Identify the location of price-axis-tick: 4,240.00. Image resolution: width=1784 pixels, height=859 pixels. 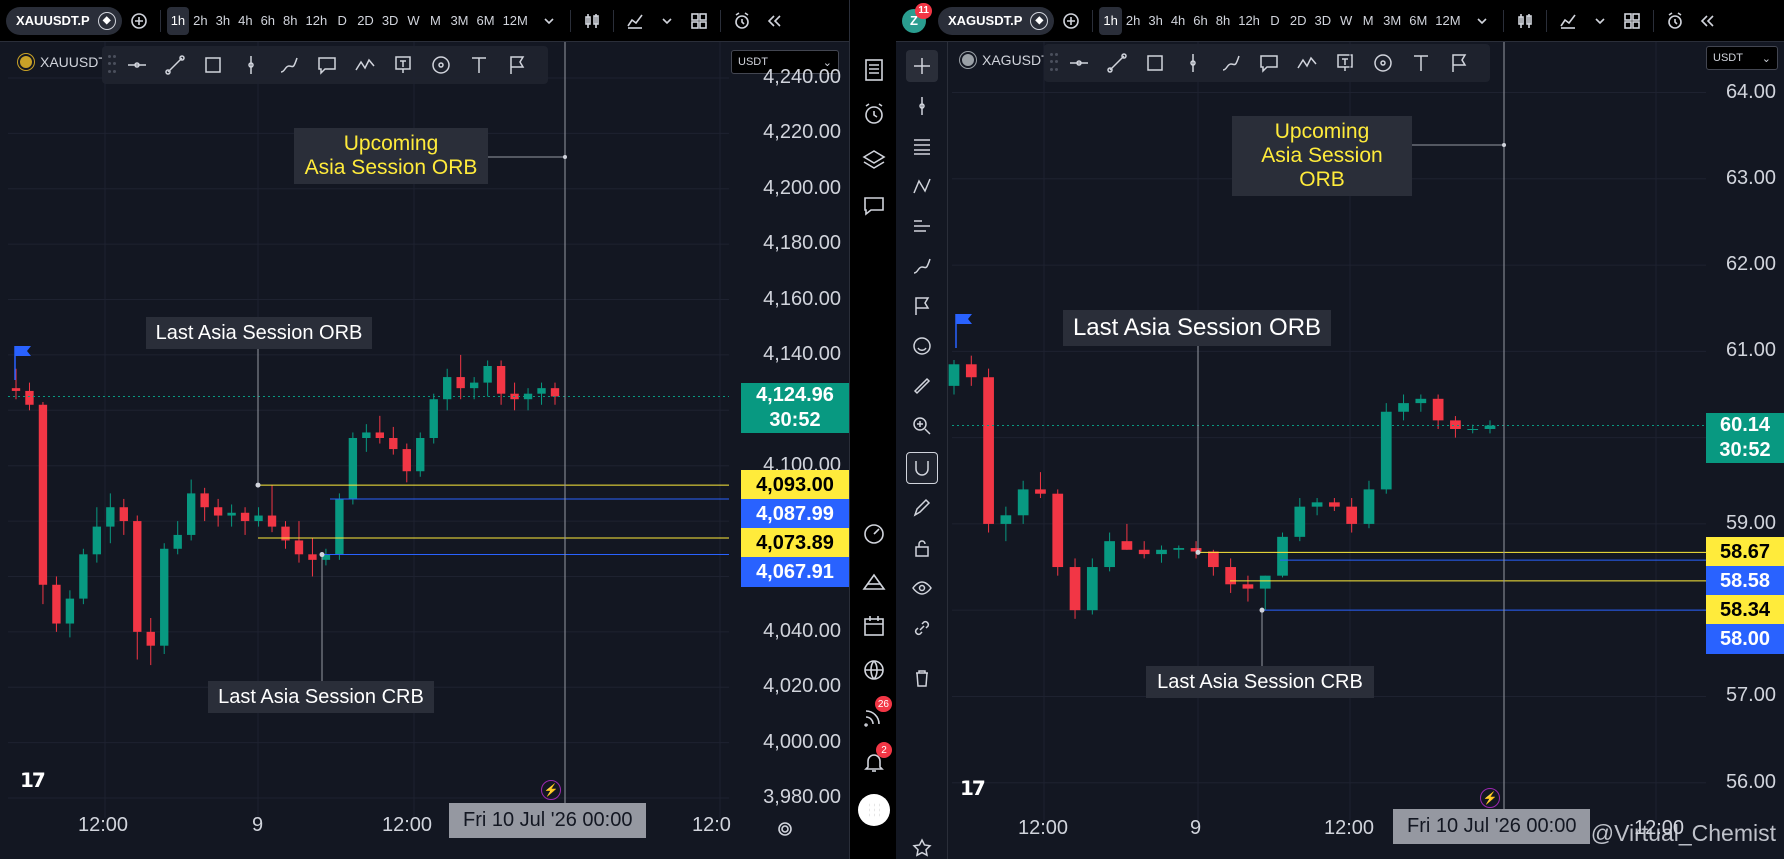
(802, 77).